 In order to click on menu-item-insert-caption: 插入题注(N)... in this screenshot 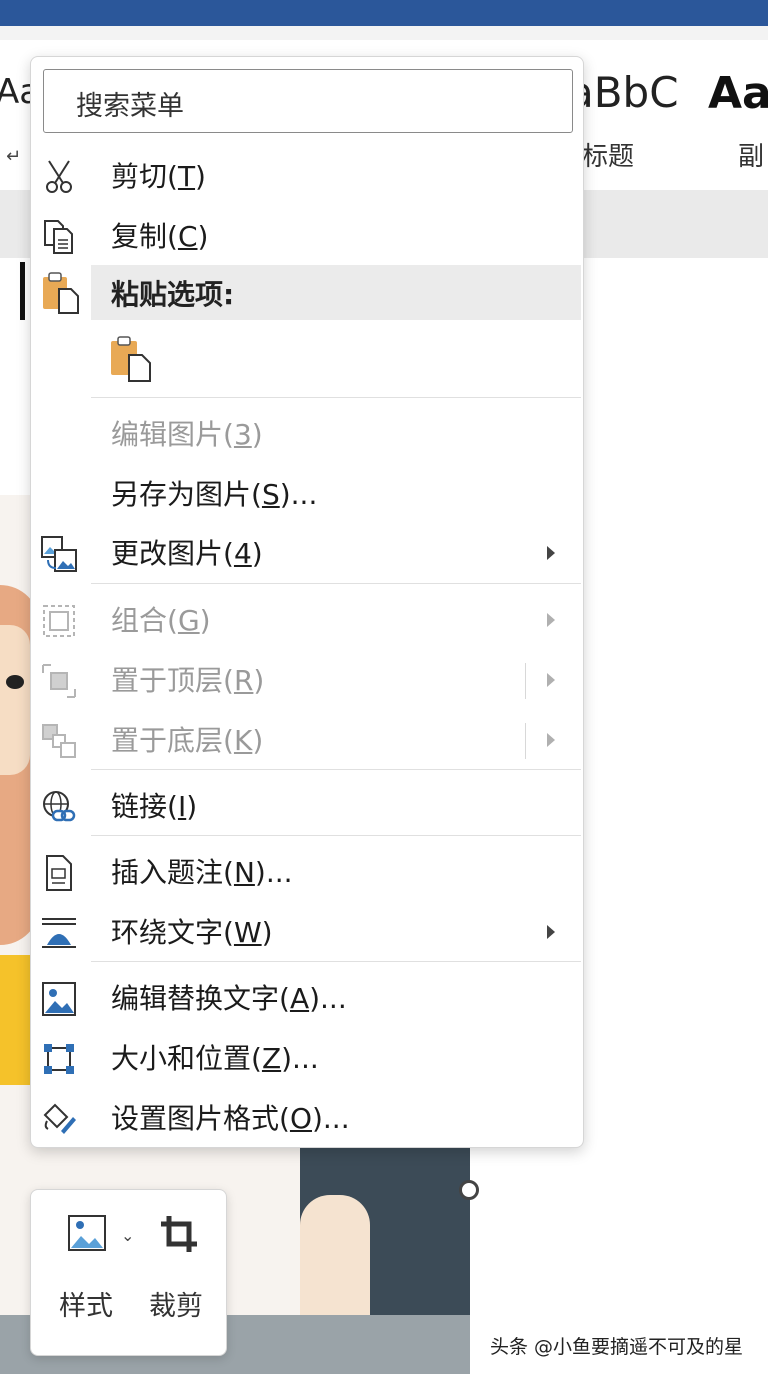, I will do `click(308, 873)`.